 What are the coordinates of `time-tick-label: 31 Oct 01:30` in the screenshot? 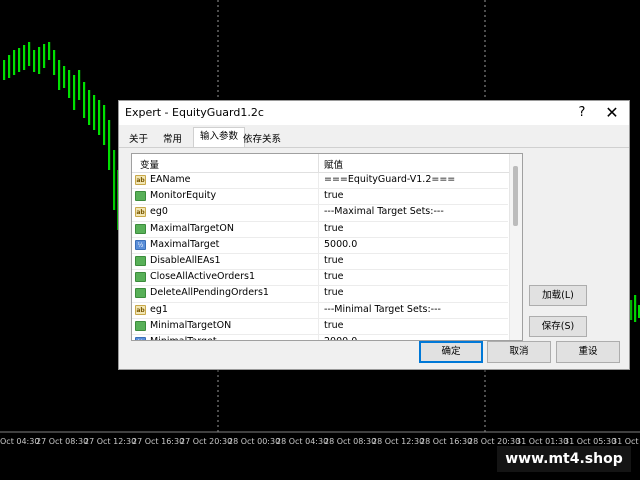 It's located at (542, 441).